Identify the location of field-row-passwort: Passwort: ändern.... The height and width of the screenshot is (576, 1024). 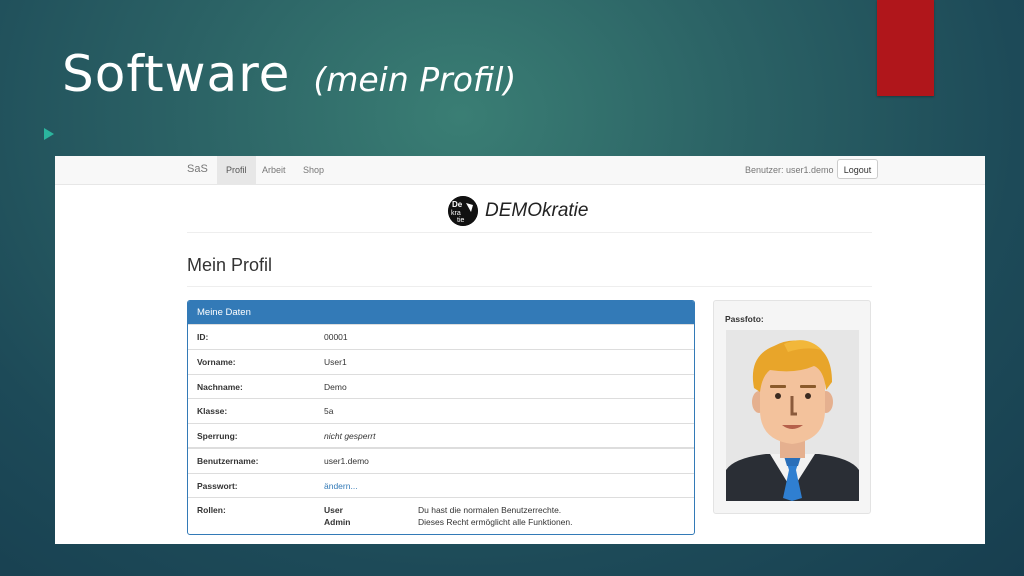
(441, 485).